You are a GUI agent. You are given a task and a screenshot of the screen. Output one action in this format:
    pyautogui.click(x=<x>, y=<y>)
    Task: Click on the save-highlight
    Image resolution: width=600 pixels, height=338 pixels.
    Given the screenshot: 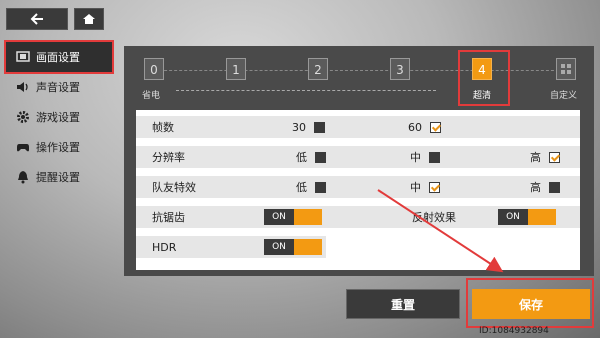 What is the action you would take?
    pyautogui.click(x=530, y=303)
    